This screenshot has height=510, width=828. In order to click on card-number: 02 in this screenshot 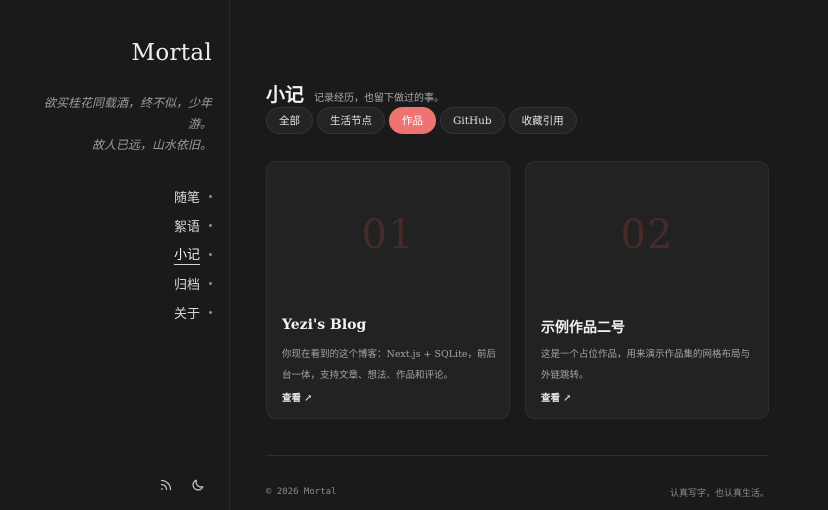, I will do `click(647, 235)`.